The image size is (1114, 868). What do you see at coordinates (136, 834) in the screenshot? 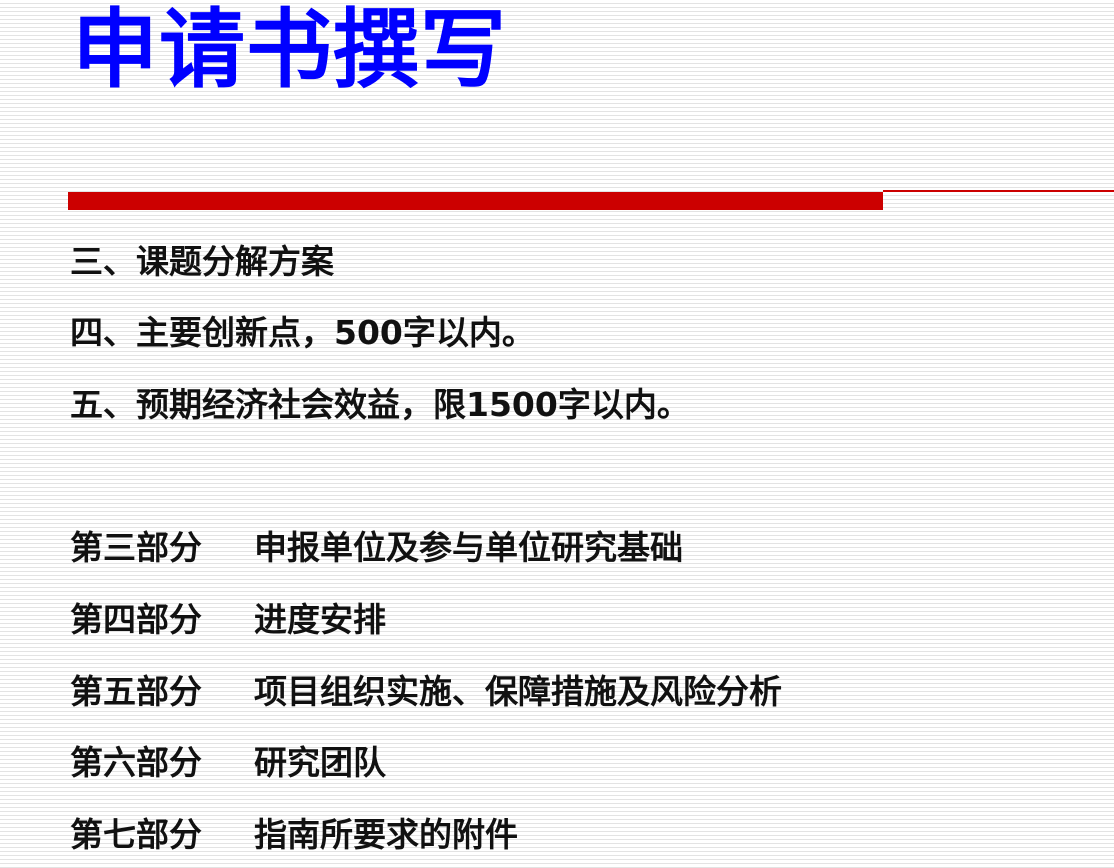
I see `part-label: 第七部分` at bounding box center [136, 834].